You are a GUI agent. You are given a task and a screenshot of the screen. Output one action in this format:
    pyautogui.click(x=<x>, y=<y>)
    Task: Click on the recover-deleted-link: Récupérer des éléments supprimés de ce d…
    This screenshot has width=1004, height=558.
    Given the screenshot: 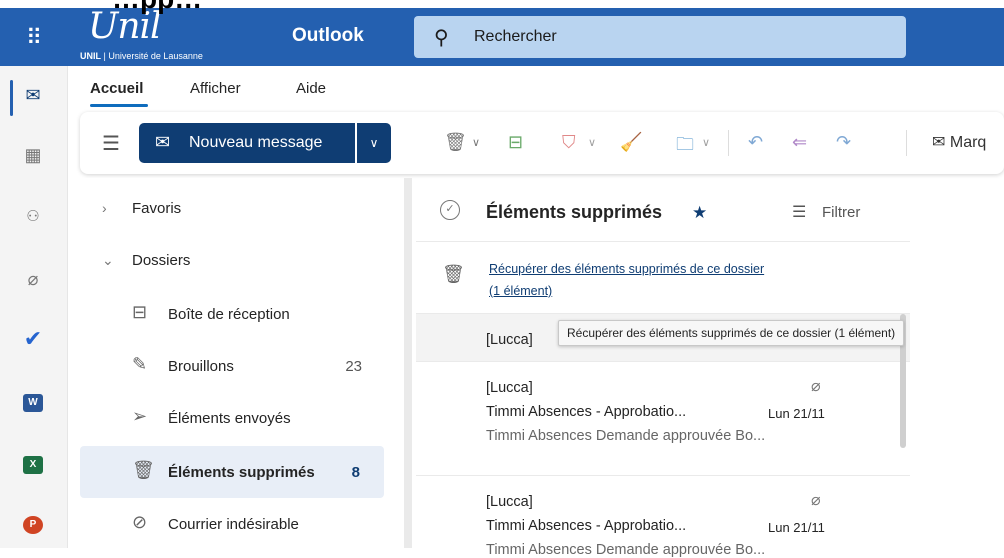 What is the action you would take?
    pyautogui.click(x=679, y=280)
    